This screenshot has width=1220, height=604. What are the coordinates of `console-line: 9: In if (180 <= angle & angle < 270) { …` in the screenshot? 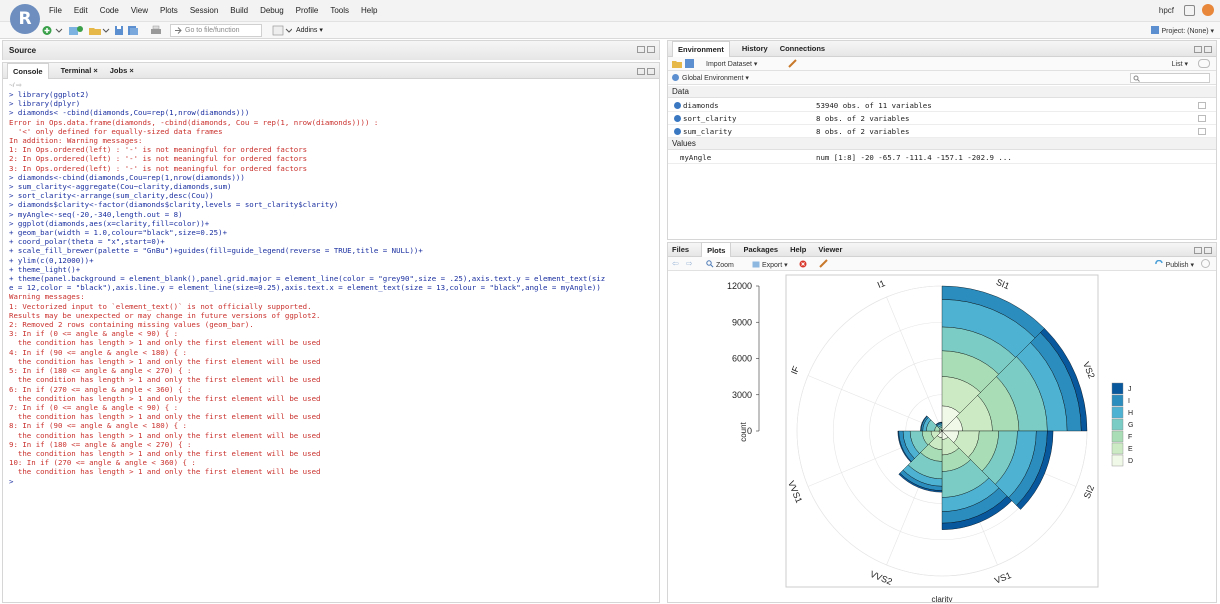 It's located at (100, 444).